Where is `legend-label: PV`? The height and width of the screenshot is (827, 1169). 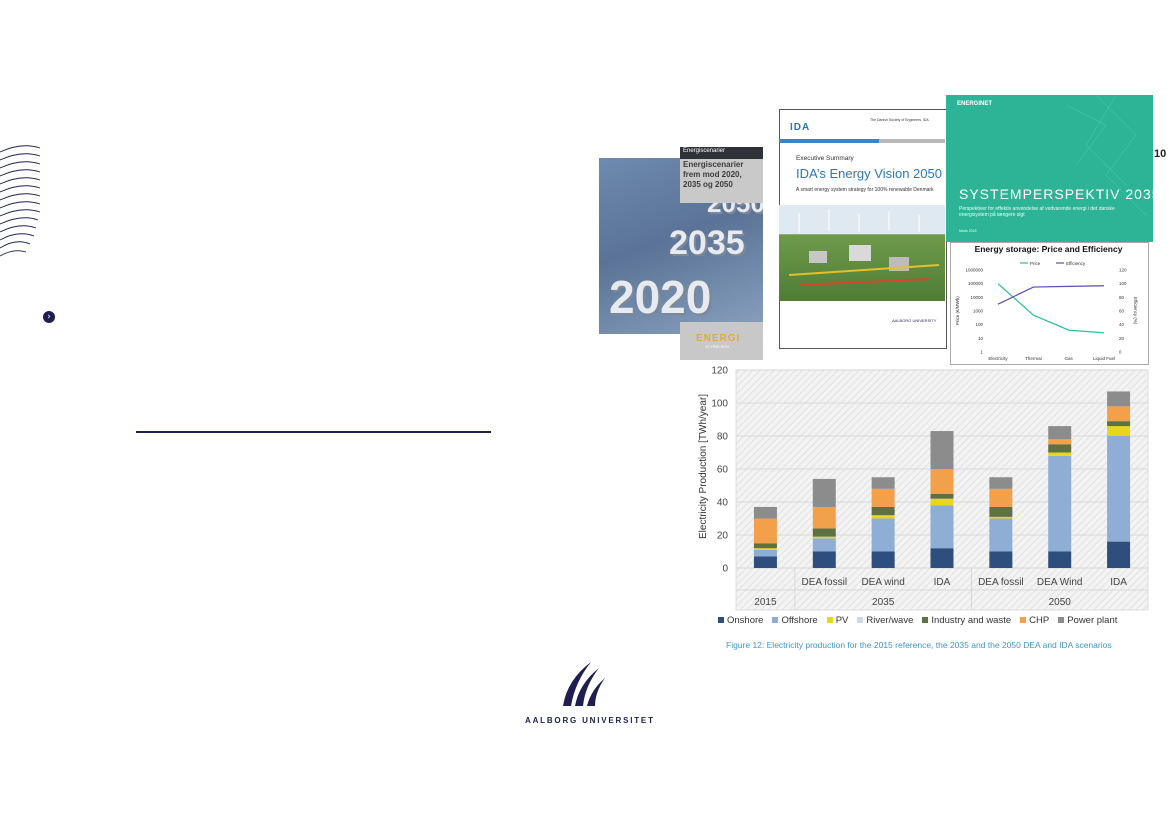 legend-label: PV is located at coordinates (842, 620).